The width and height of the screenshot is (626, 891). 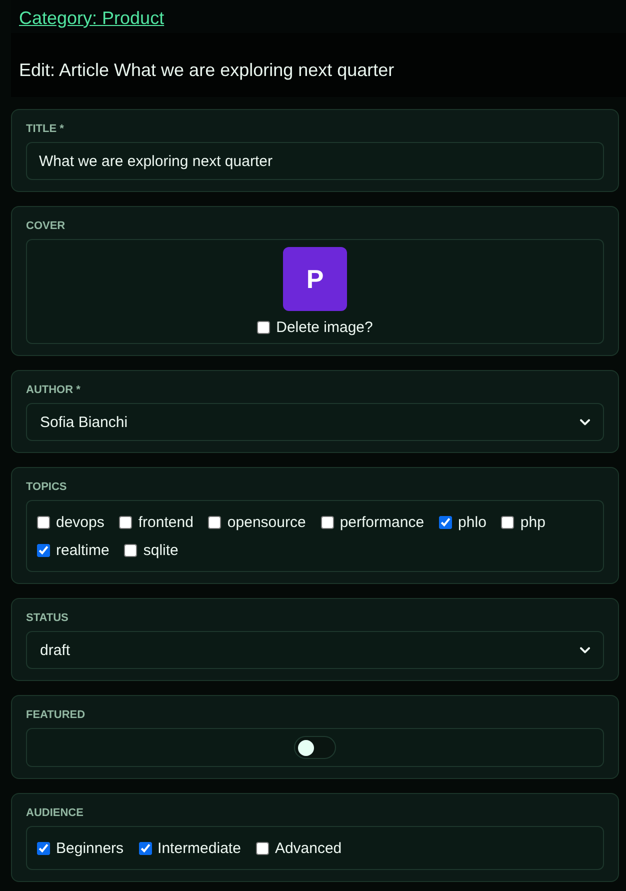 I want to click on checkbox-label: Beginners, so click(x=90, y=848).